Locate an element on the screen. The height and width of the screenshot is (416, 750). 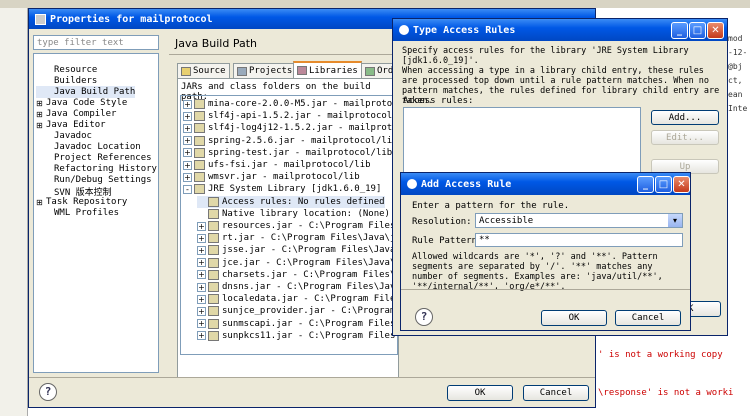
build-path-entry: Access rules: No rules defined is located at coordinates (291, 201).